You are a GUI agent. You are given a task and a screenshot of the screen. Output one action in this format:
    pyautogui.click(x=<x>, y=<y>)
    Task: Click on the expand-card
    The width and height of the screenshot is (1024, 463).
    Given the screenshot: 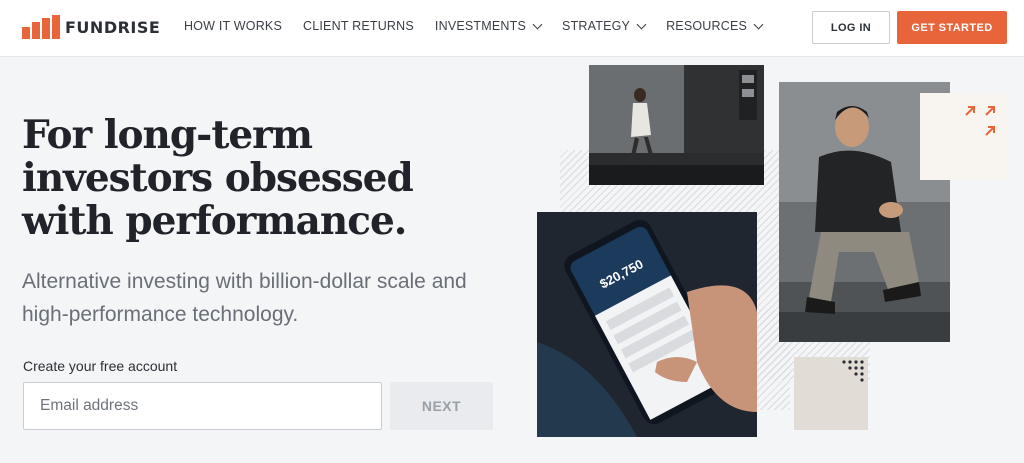 What is the action you would take?
    pyautogui.click(x=964, y=136)
    